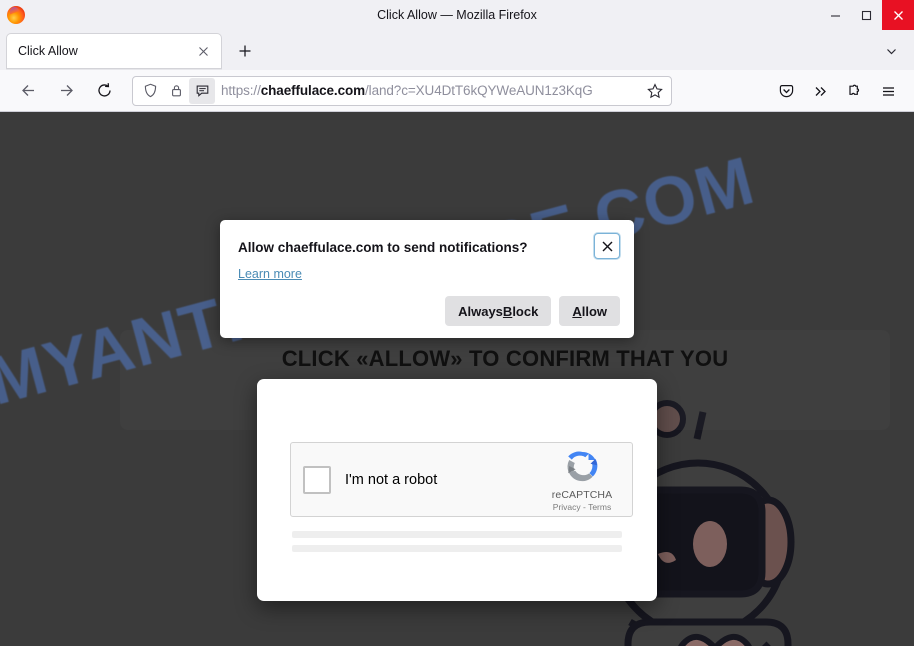 The width and height of the screenshot is (914, 646). Describe the element at coordinates (898, 15) in the screenshot. I see `close-window-button` at that location.